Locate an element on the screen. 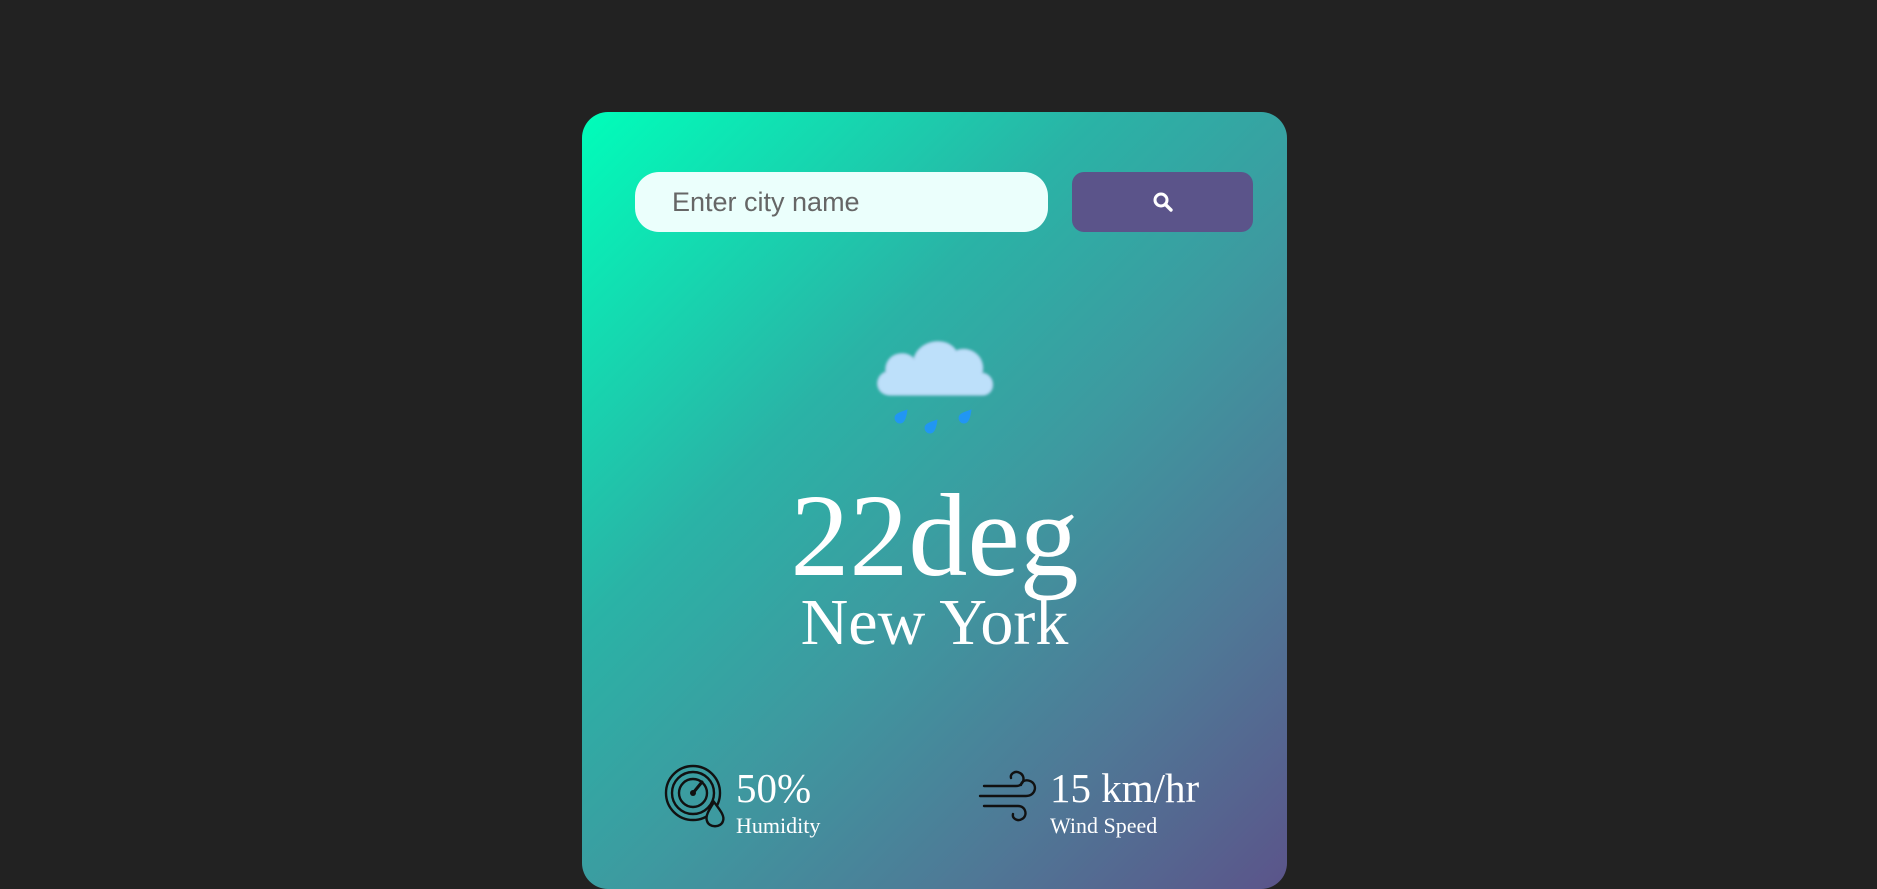 The width and height of the screenshot is (1877, 889). search-bar is located at coordinates (944, 202).